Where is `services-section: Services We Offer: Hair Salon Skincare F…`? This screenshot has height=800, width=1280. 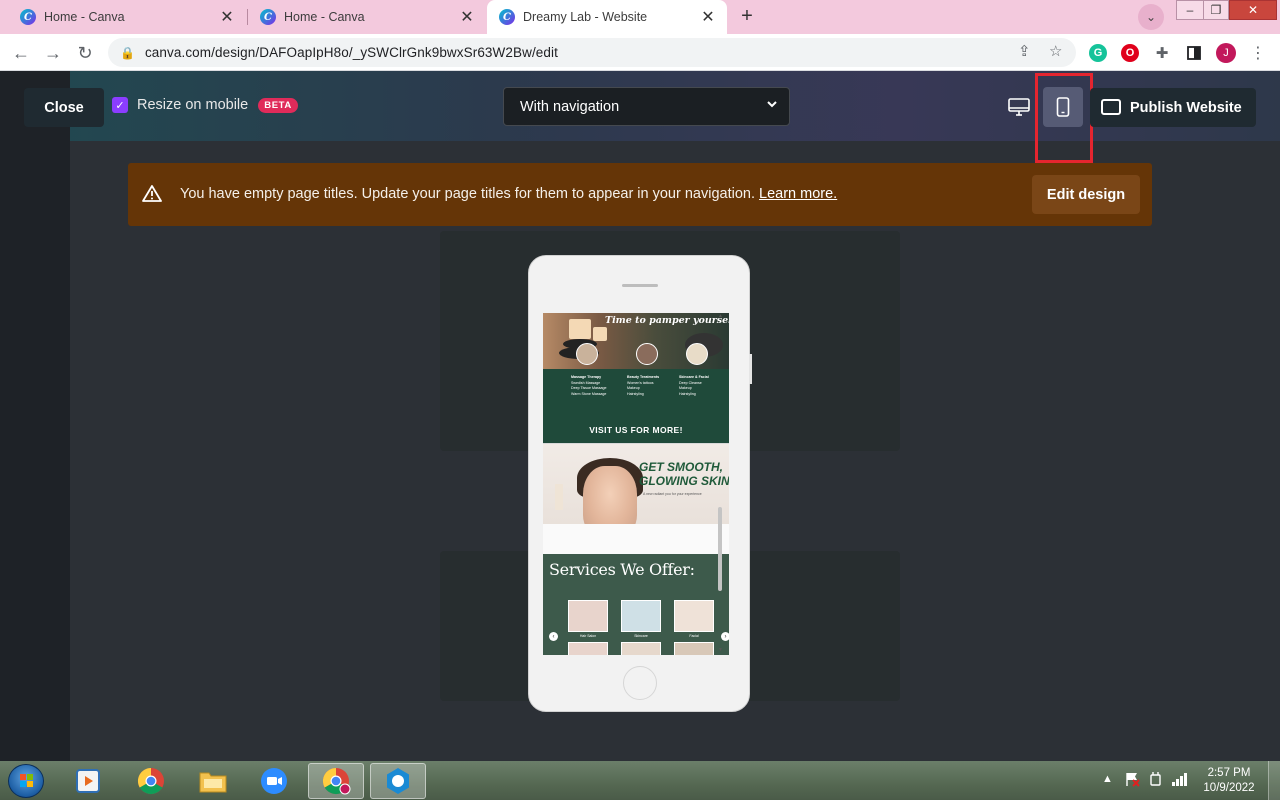 services-section: Services We Offer: Hair Salon Skincare F… is located at coordinates (636, 604).